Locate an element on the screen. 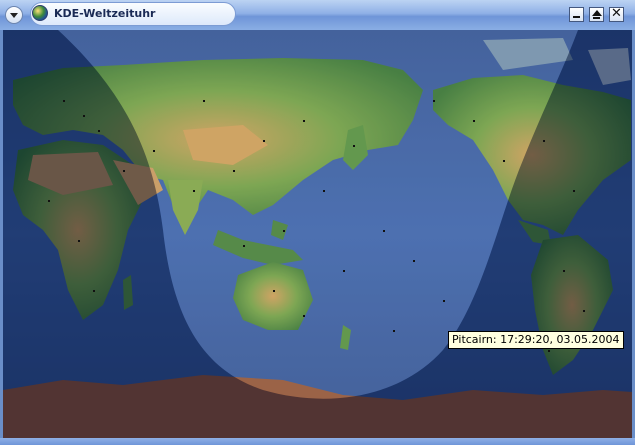  maximize-button is located at coordinates (596, 14).